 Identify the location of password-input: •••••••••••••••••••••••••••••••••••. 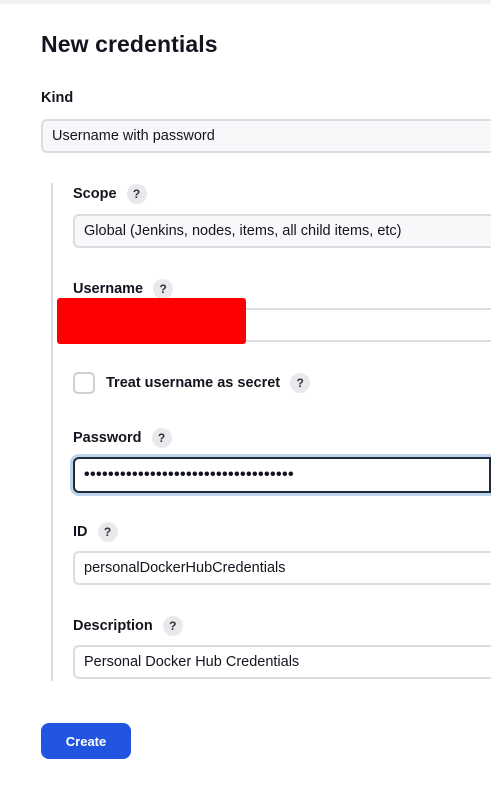
(282, 475).